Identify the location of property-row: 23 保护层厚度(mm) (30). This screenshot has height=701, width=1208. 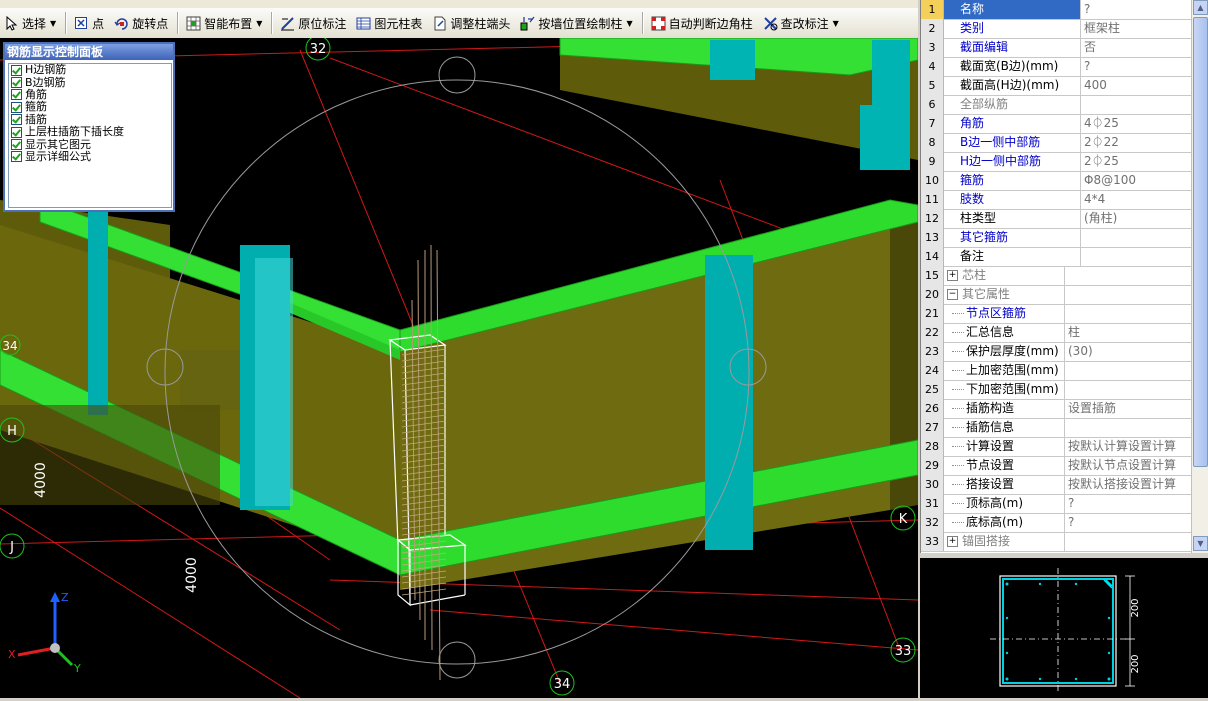
(1056, 352).